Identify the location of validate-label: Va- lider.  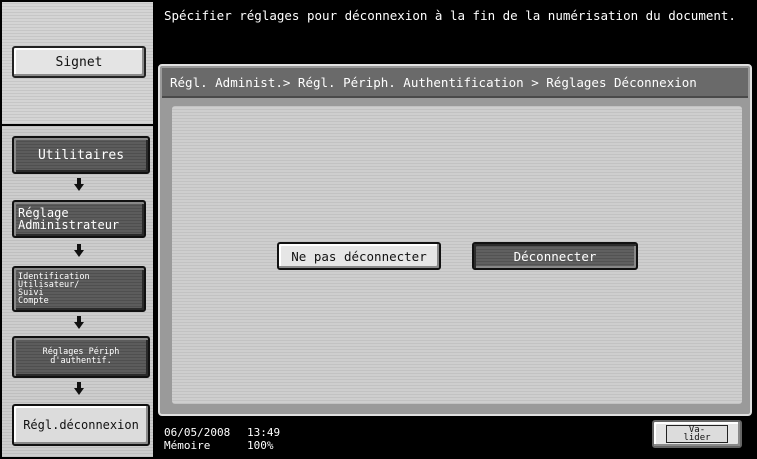
(697, 434).